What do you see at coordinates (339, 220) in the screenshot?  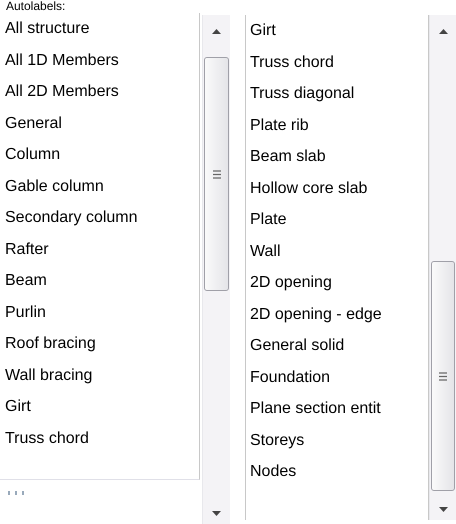 I see `list-item: Plate` at bounding box center [339, 220].